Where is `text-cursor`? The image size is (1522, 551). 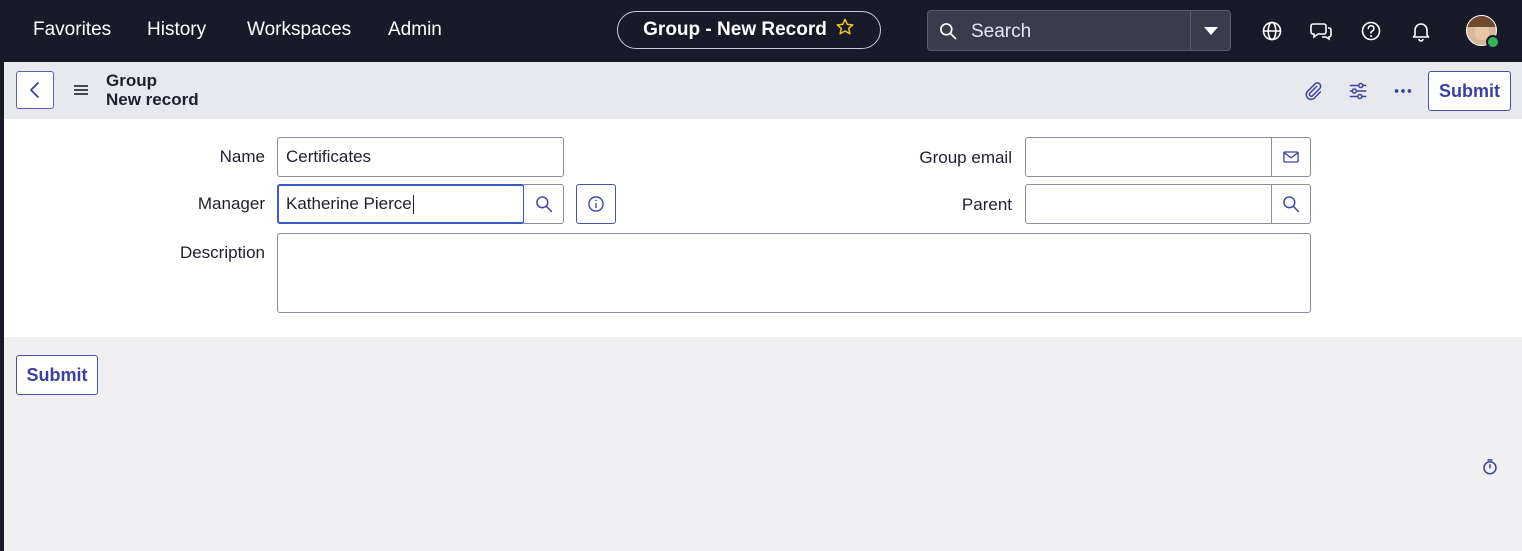 text-cursor is located at coordinates (413, 204).